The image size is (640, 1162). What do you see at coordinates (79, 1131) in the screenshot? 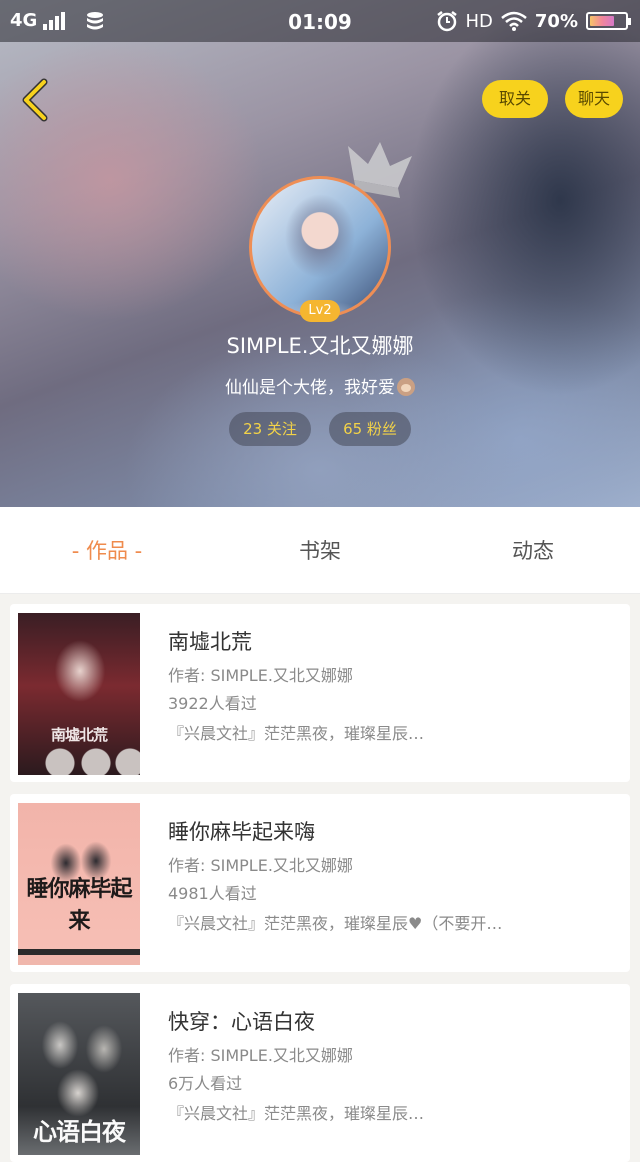
I see `cover-title: 心语白夜` at bounding box center [79, 1131].